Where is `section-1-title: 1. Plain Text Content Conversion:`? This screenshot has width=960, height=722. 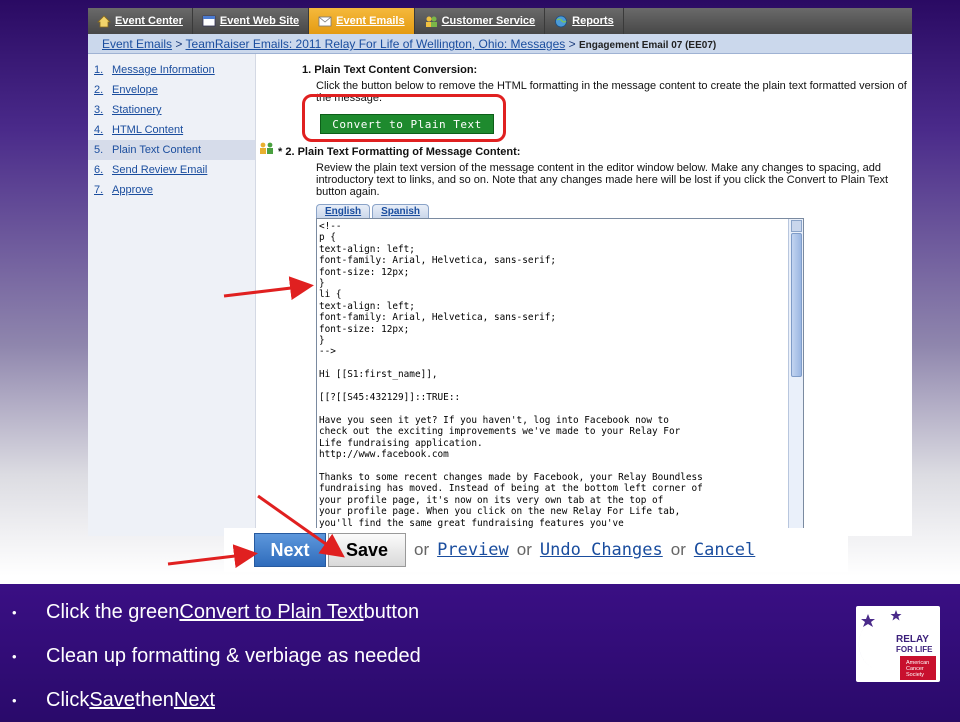
section-1-title: 1. Plain Text Content Conversion: is located at coordinates (390, 70).